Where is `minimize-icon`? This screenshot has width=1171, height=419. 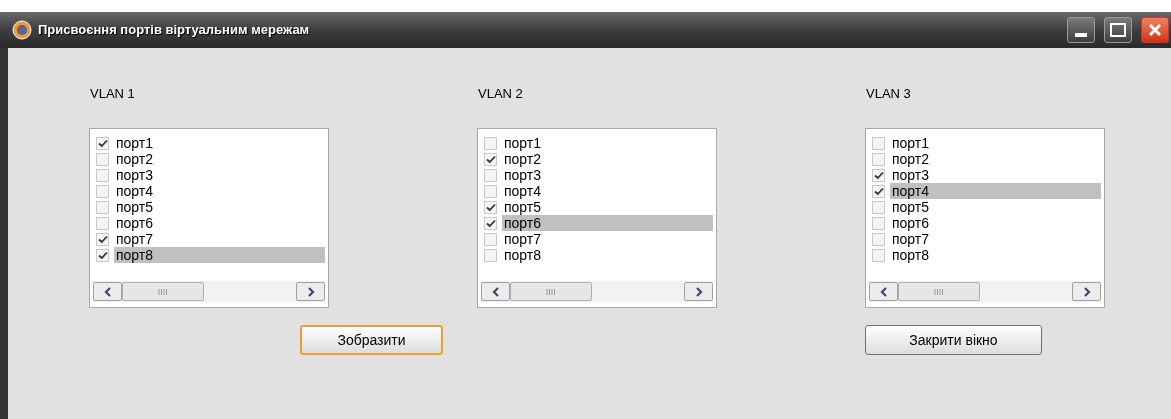
minimize-icon is located at coordinates (1081, 35).